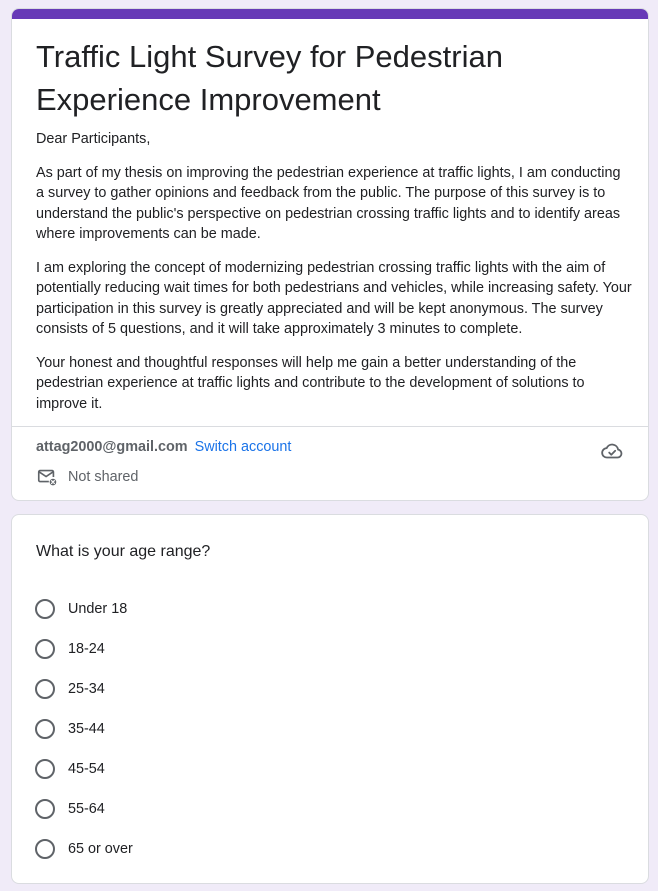  I want to click on option-label: 65 or over, so click(100, 849).